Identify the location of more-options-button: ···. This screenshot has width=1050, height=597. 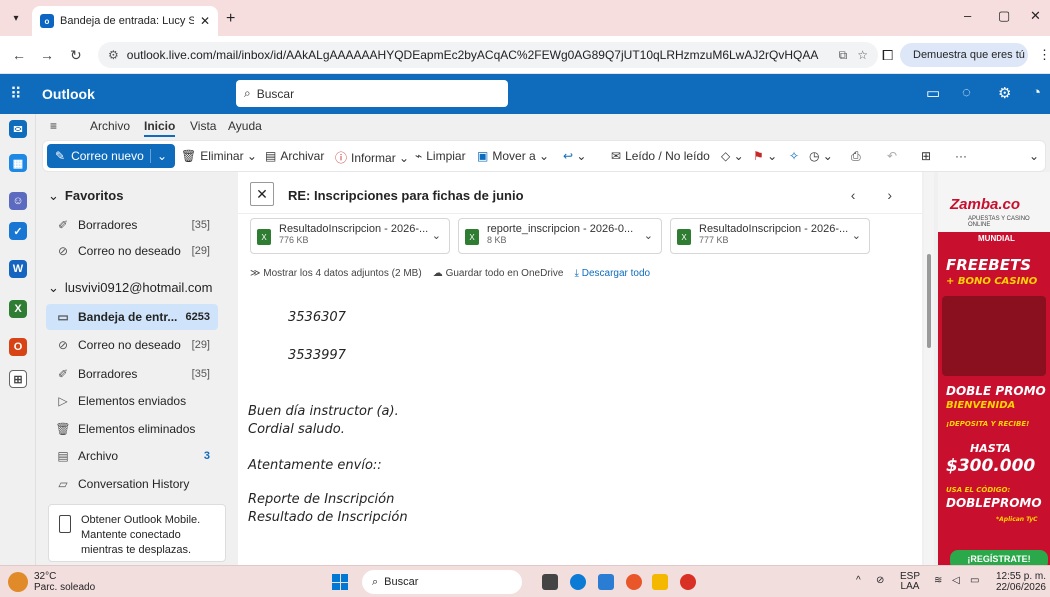
(961, 156).